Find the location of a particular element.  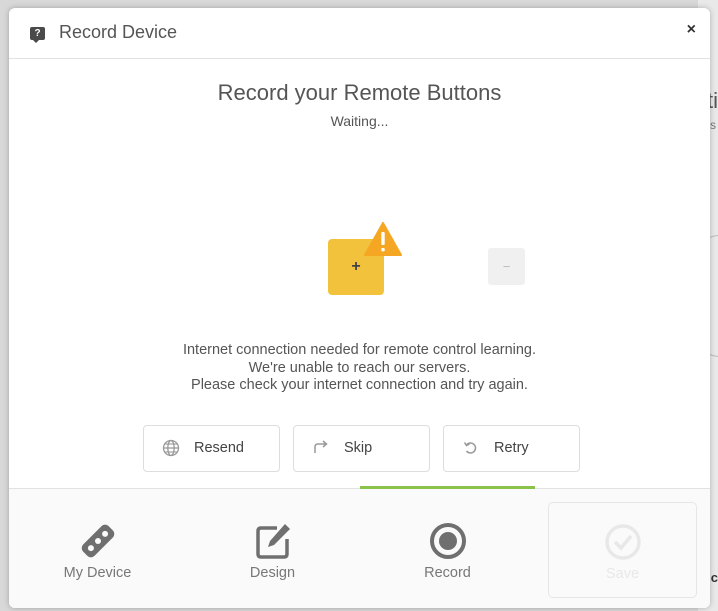

tab-design: Design is located at coordinates (272, 548).